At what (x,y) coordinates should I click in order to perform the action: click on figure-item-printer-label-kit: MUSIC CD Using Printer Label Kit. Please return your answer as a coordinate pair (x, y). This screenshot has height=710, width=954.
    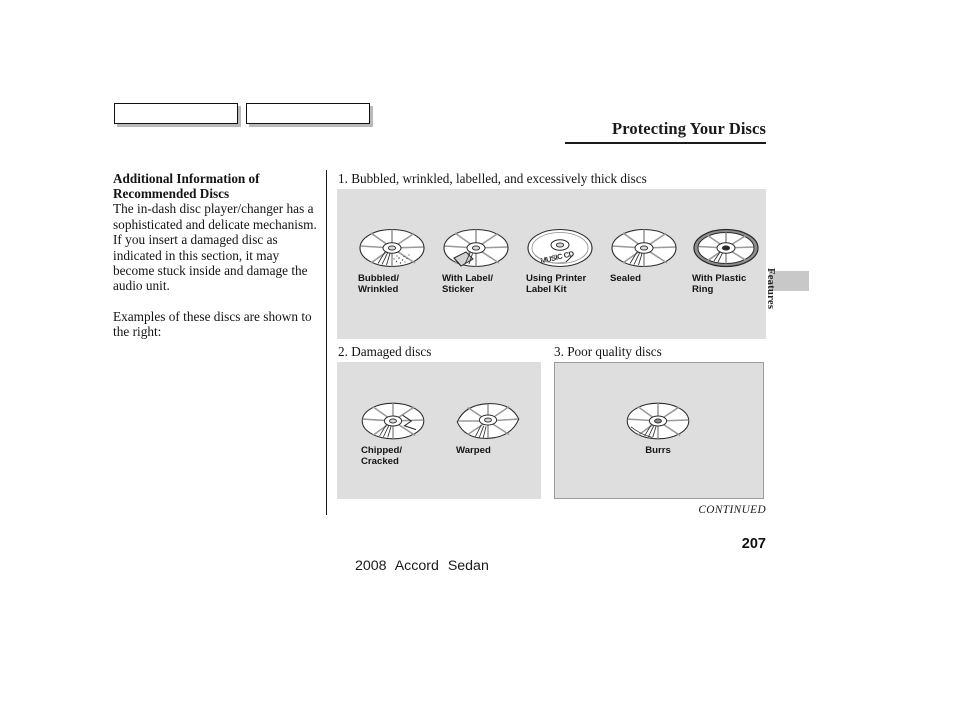
    Looking at the image, I should click on (560, 258).